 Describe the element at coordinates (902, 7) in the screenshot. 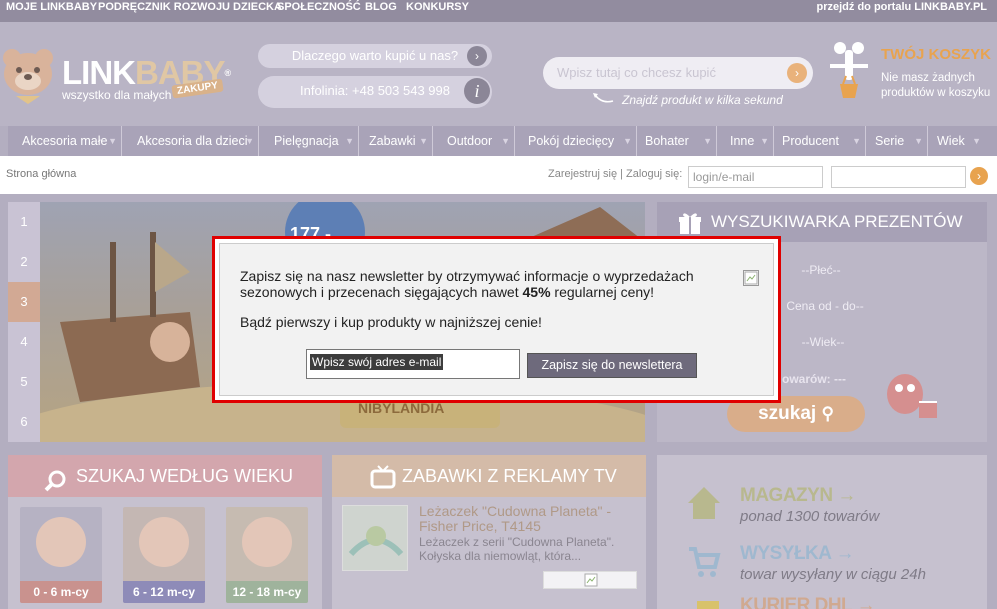

I see `portal-link: przejdź do portalu LINKBABY.PL` at that location.